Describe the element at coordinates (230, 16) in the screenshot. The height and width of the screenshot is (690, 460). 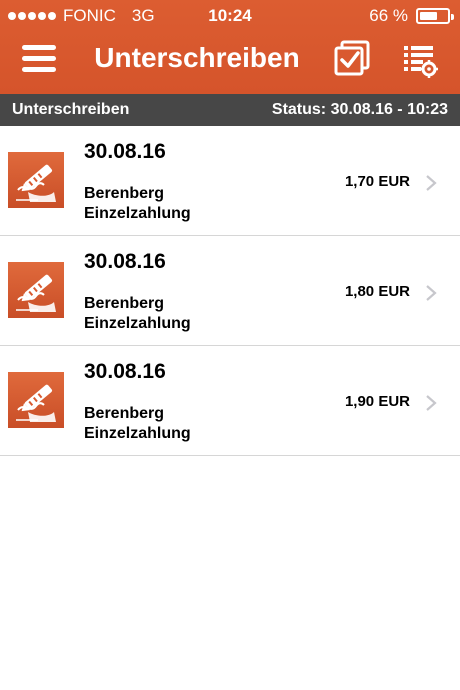
I see `status-bar: FONIC 3G 10:24 66 %` at that location.